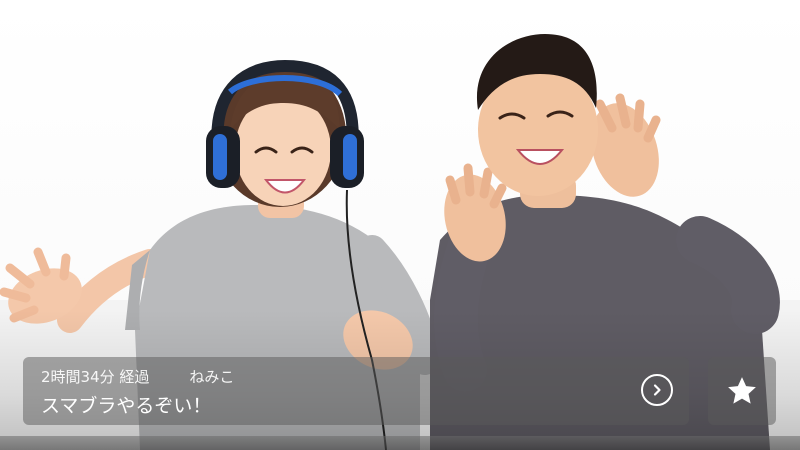 This screenshot has height=450, width=800. What do you see at coordinates (95, 376) in the screenshot?
I see `elapsed-time: 2時間34分 経過` at bounding box center [95, 376].